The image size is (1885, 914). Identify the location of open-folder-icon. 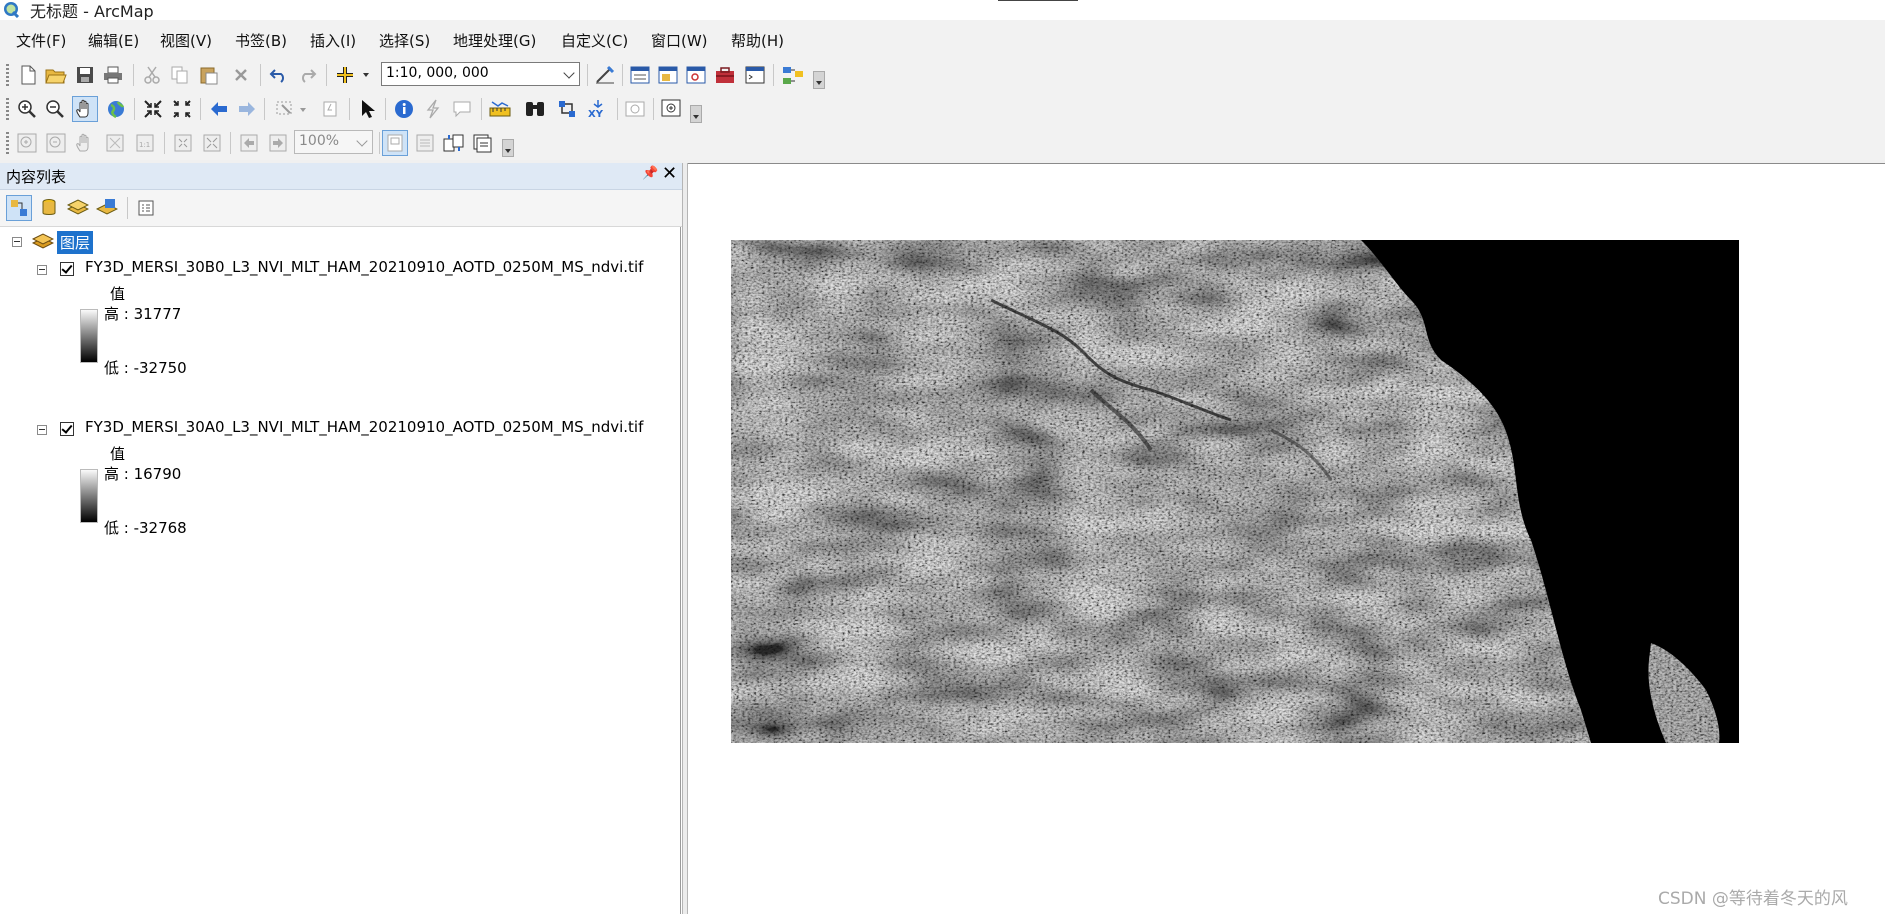
(56, 75).